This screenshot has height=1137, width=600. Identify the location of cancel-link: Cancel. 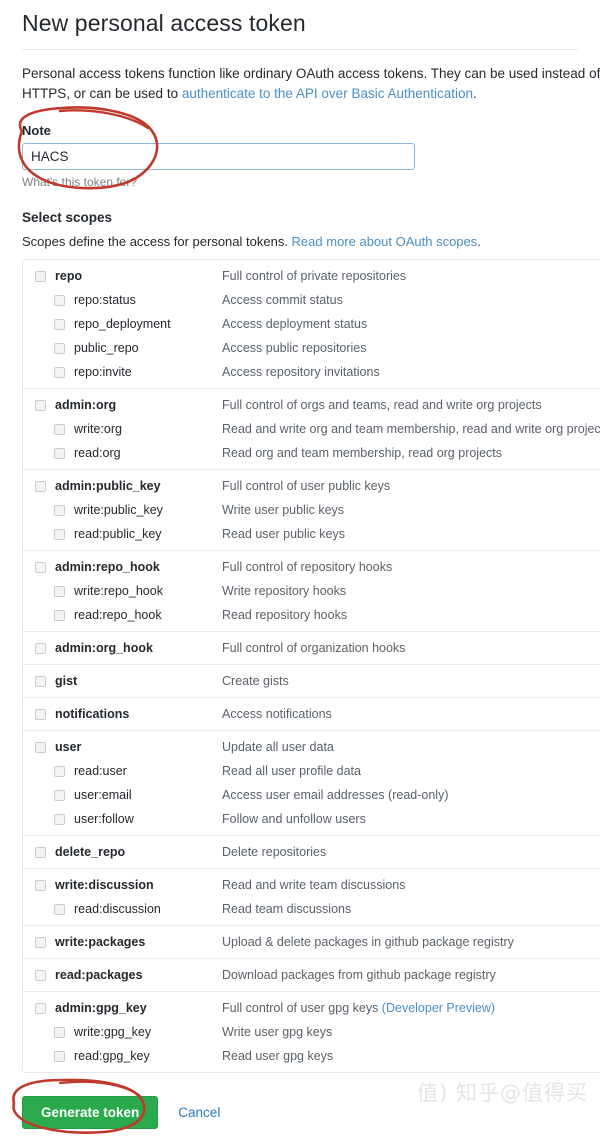
(199, 1112).